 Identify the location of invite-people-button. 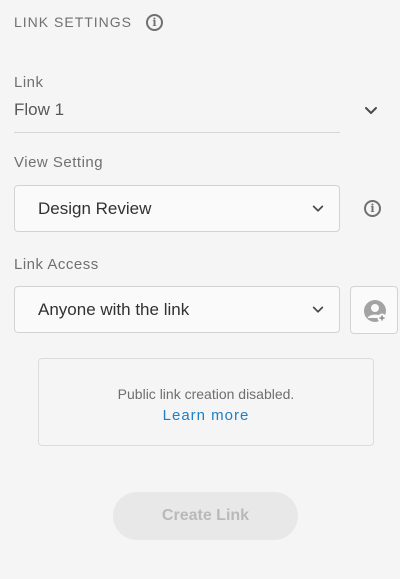
(374, 310).